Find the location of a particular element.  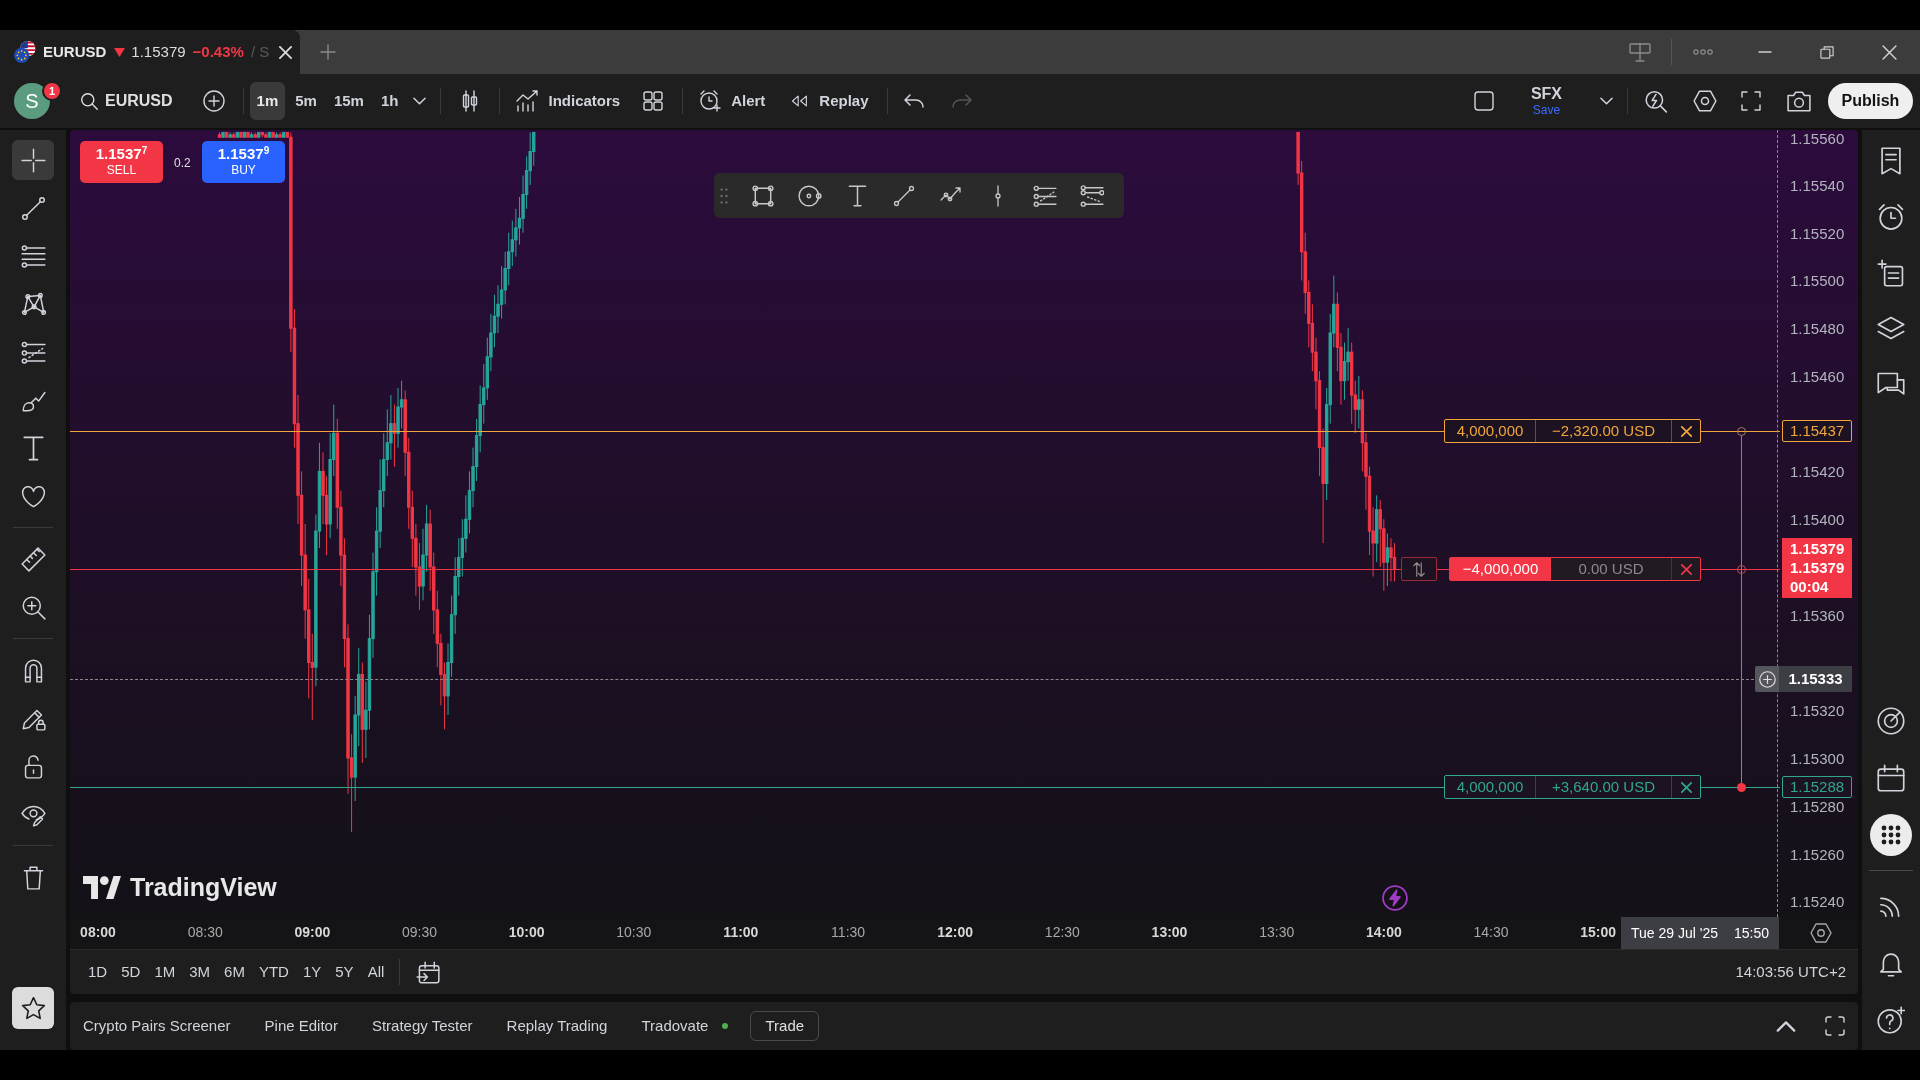

help-icon is located at coordinates (1891, 1020).